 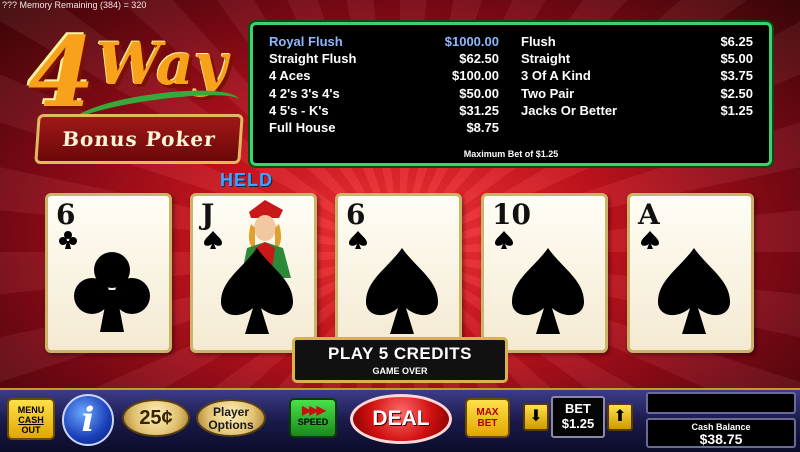 What do you see at coordinates (736, 110) in the screenshot?
I see `hand-pay: $1.25` at bounding box center [736, 110].